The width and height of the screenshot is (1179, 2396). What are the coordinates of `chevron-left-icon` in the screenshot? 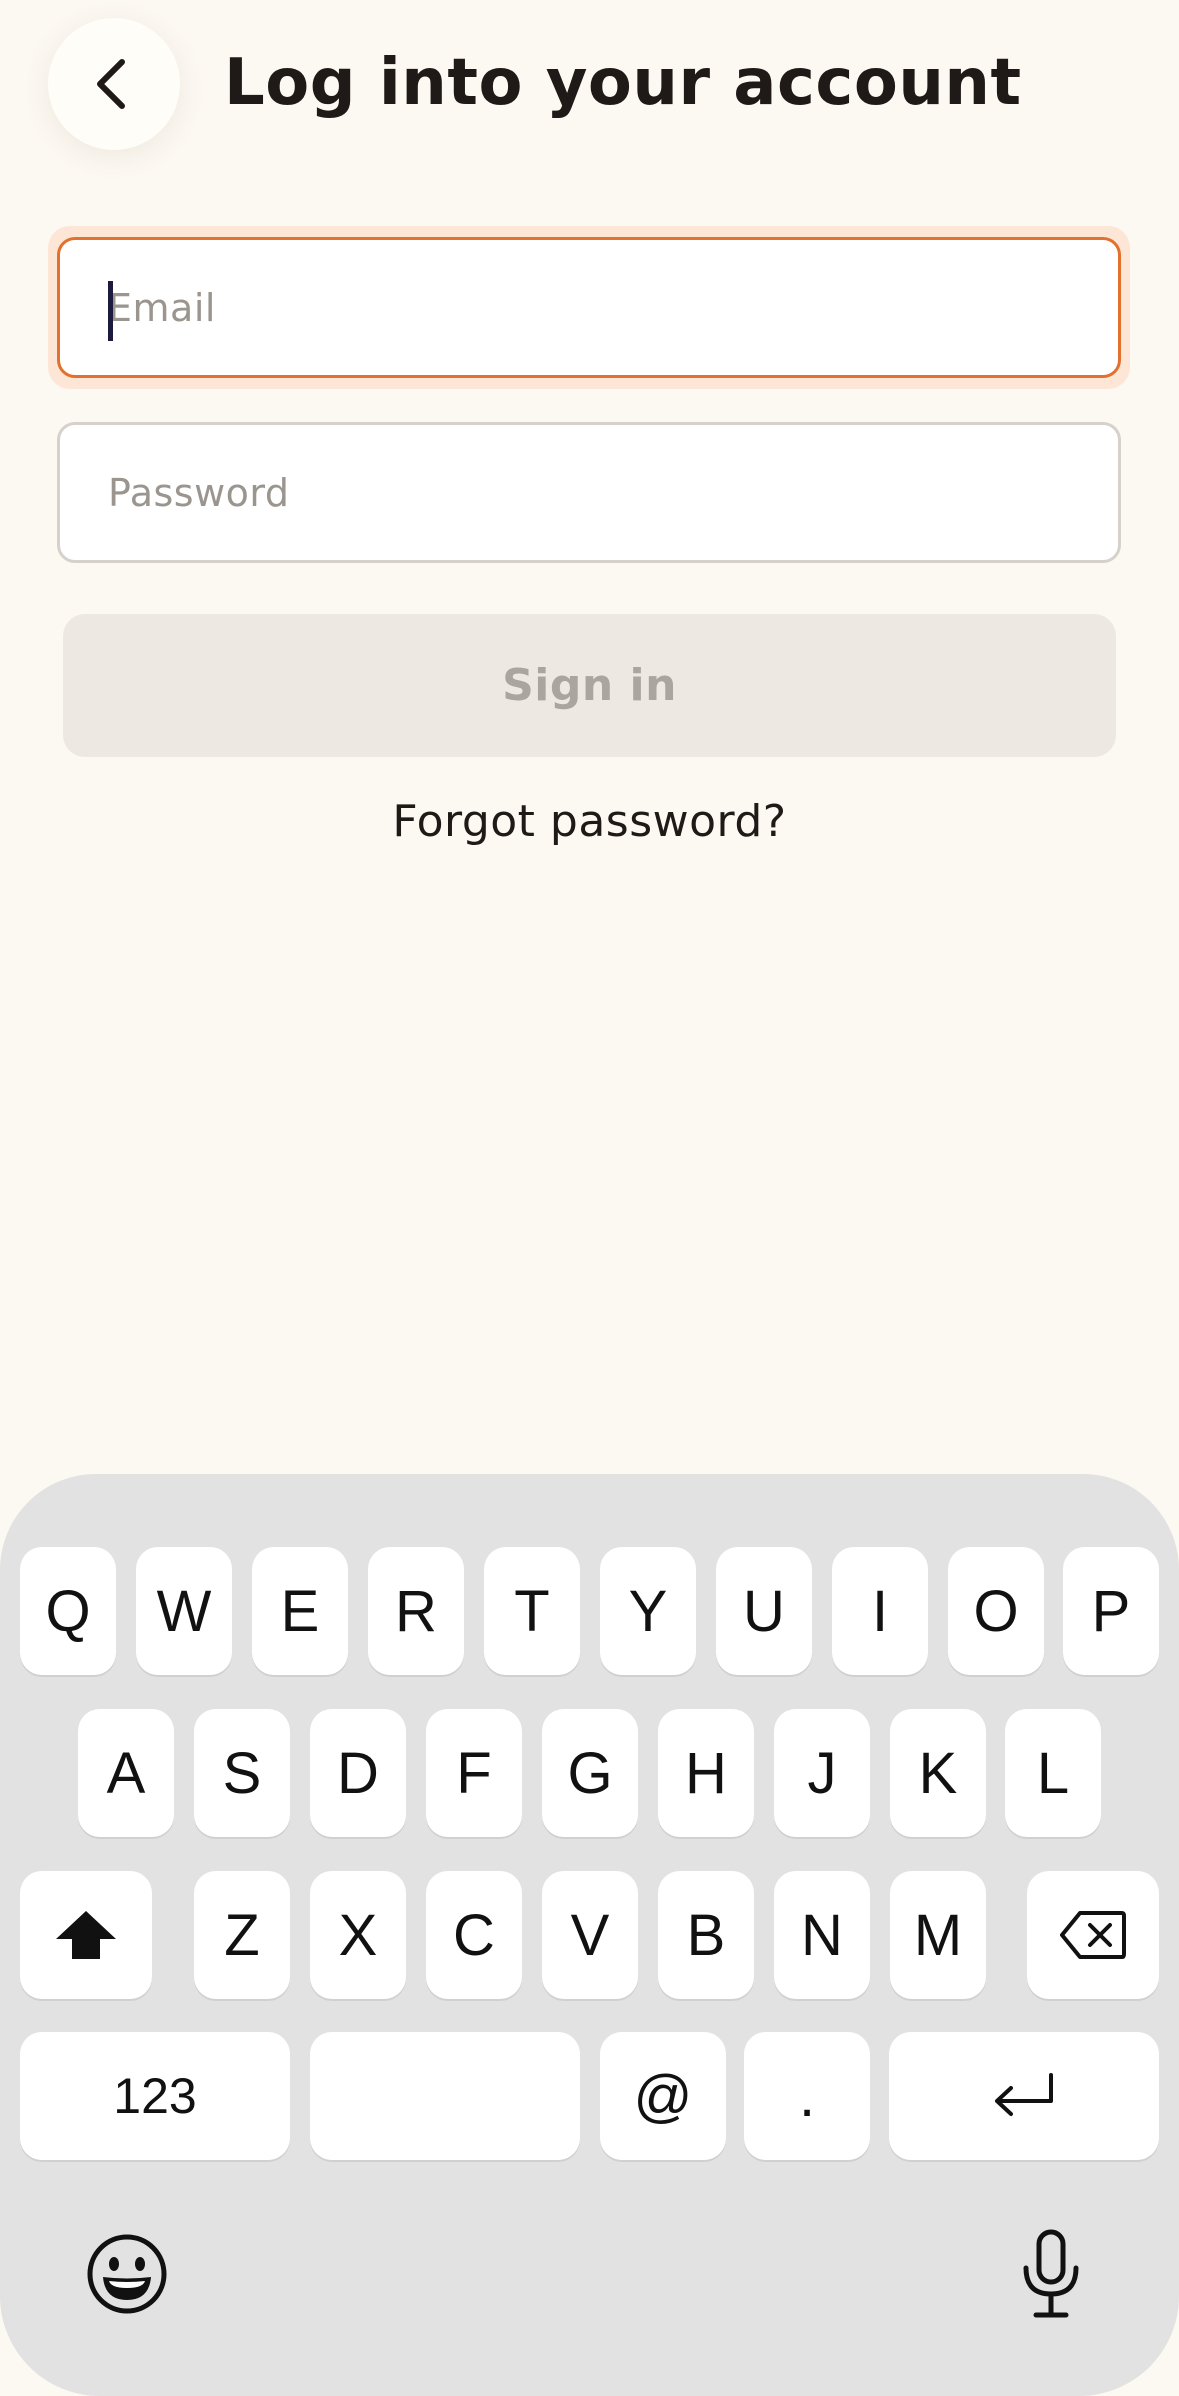 It's located at (111, 84).